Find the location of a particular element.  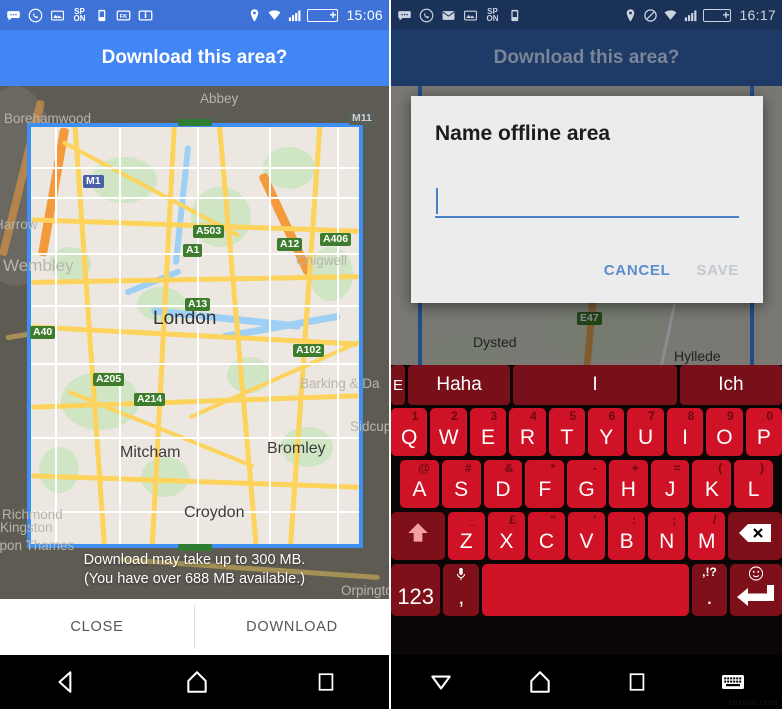

key-g: -G is located at coordinates (586, 484).